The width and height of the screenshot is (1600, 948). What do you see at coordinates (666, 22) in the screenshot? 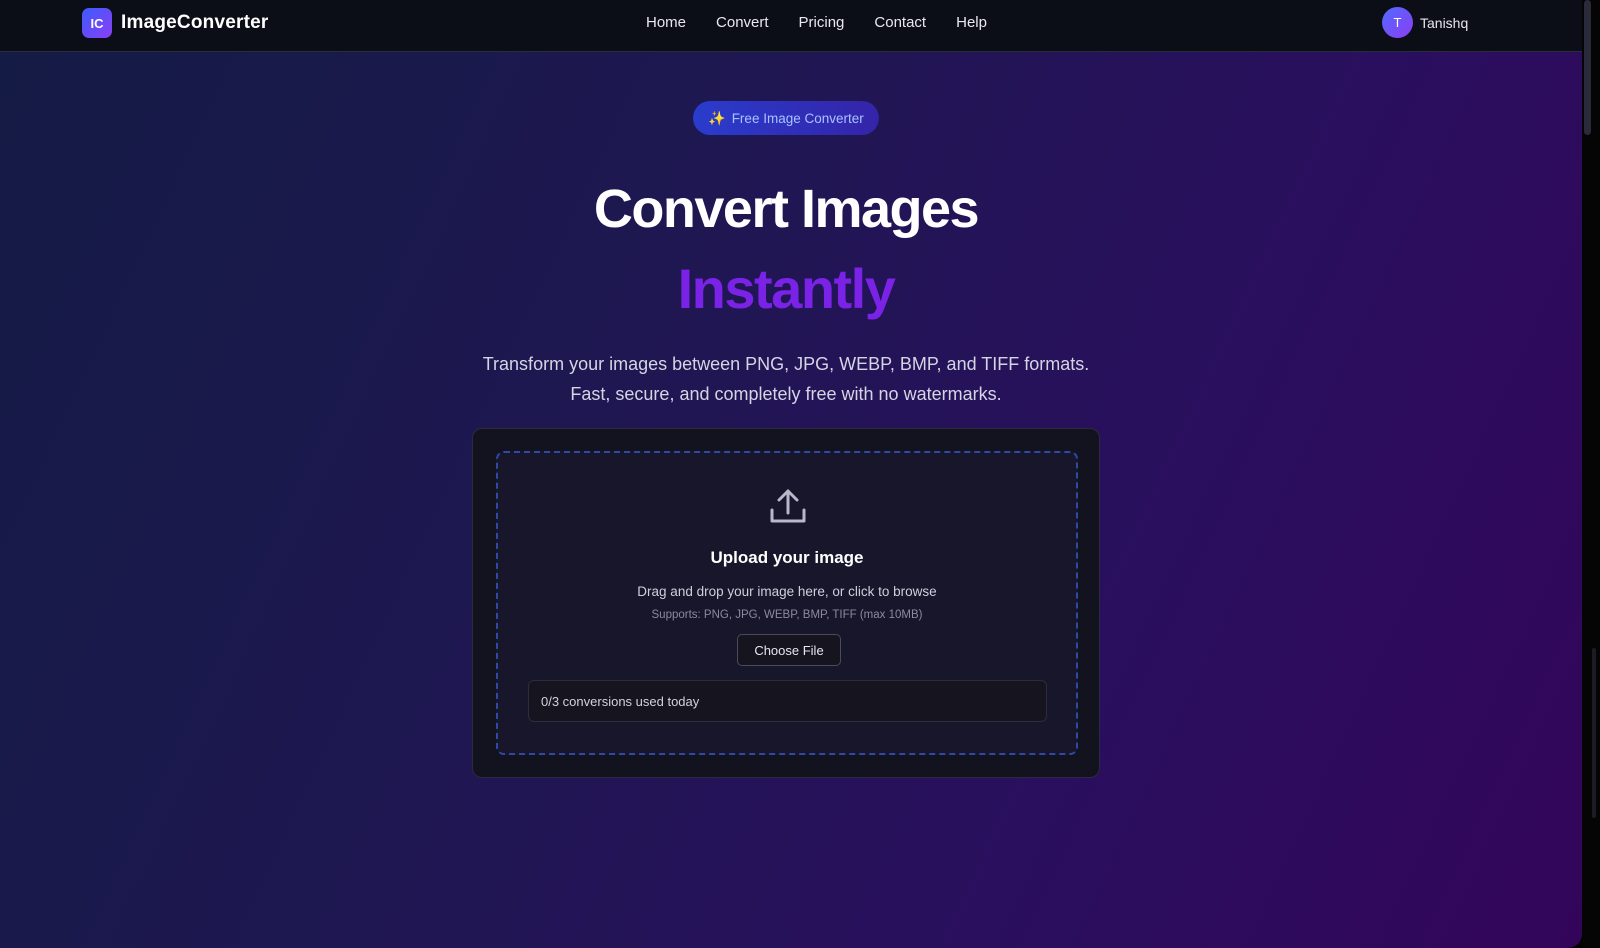
I see `nav-link-home: Home` at bounding box center [666, 22].